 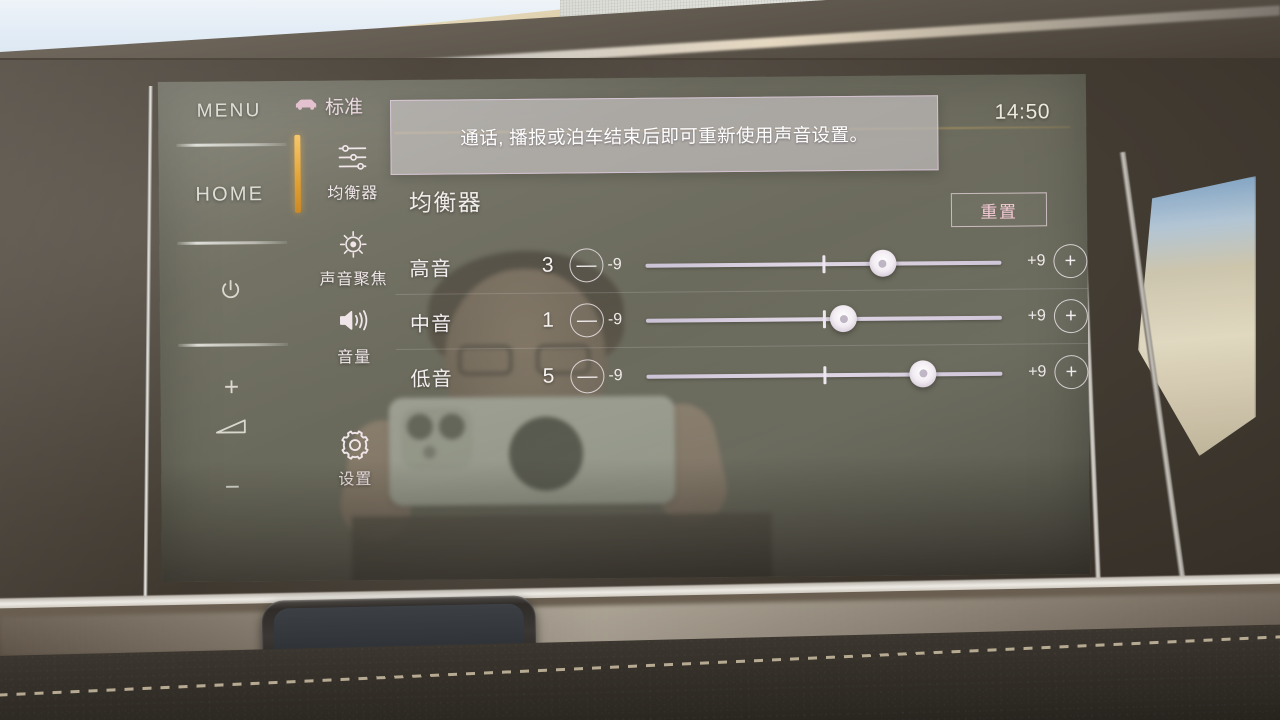 I want to click on notification-banner: 通话, 播报或泊车结束后即可重新使用声音设置。, so click(x=664, y=135).